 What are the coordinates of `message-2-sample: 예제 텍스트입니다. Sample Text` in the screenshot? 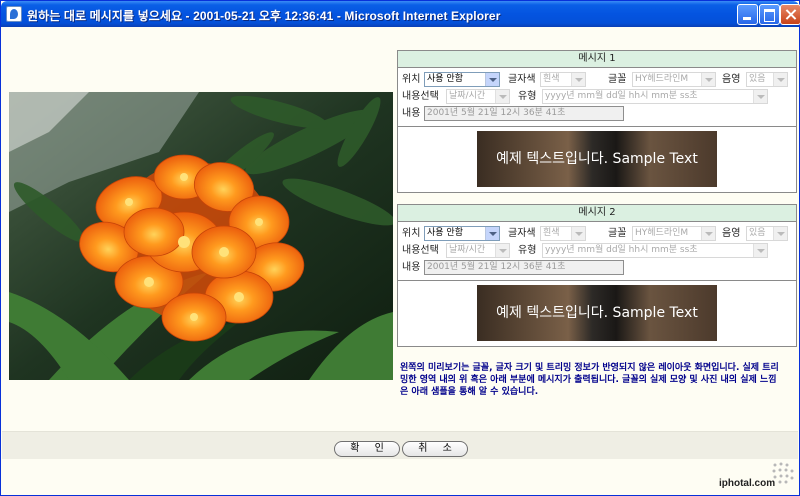 It's located at (597, 313).